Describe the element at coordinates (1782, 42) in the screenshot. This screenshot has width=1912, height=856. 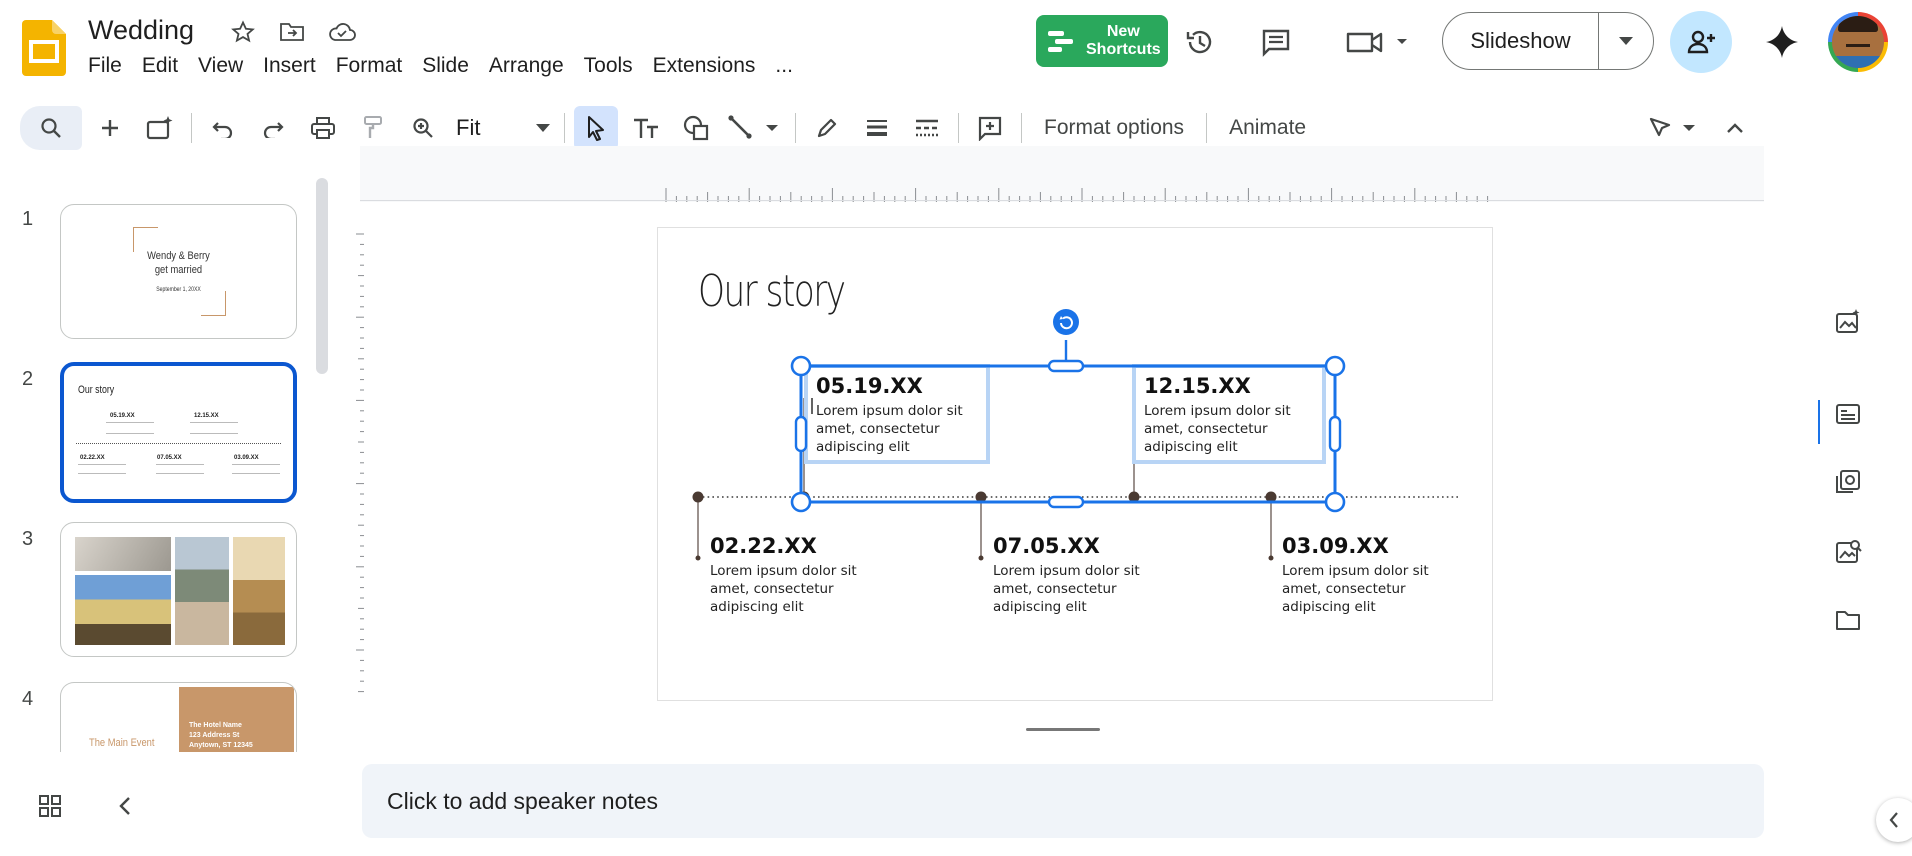
I see `gemini-sparkle-icon` at that location.